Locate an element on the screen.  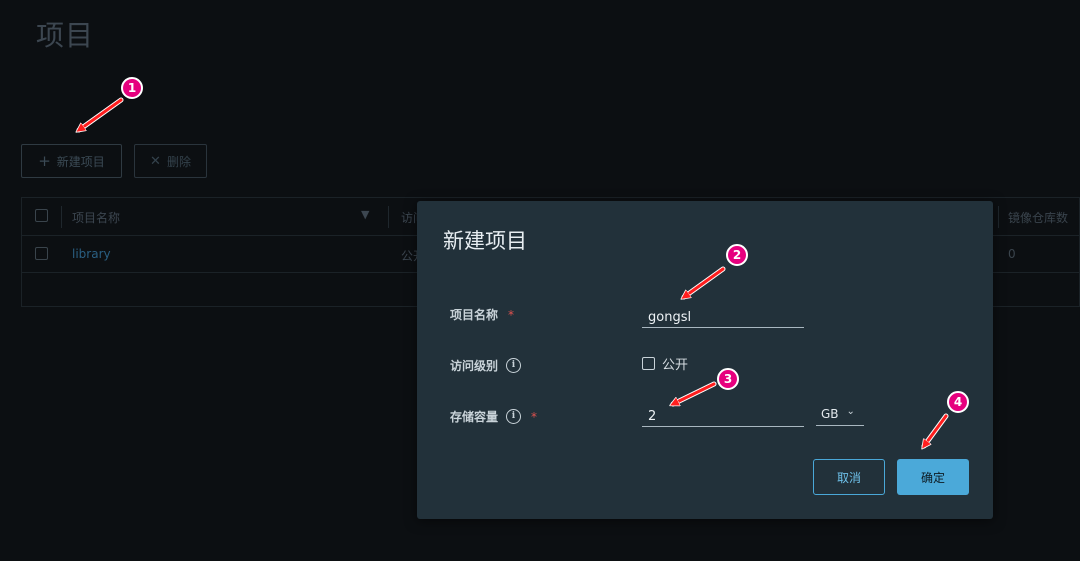
new-project-button: + 新建项目 is located at coordinates (71, 161).